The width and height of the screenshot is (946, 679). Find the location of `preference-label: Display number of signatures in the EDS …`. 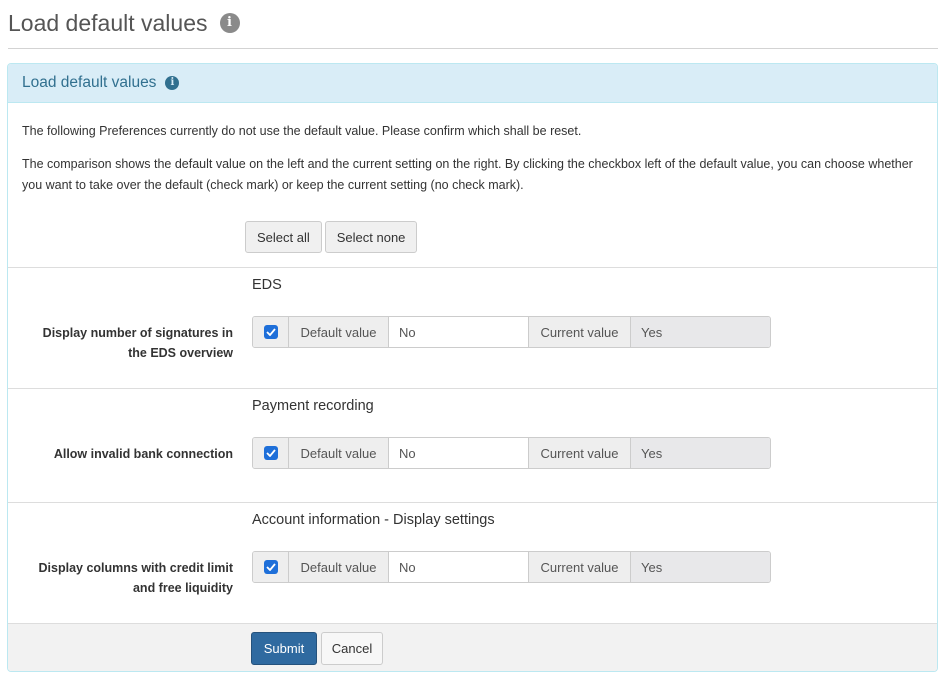

preference-label: Display number of signatures in the EDS … is located at coordinates (124, 343).